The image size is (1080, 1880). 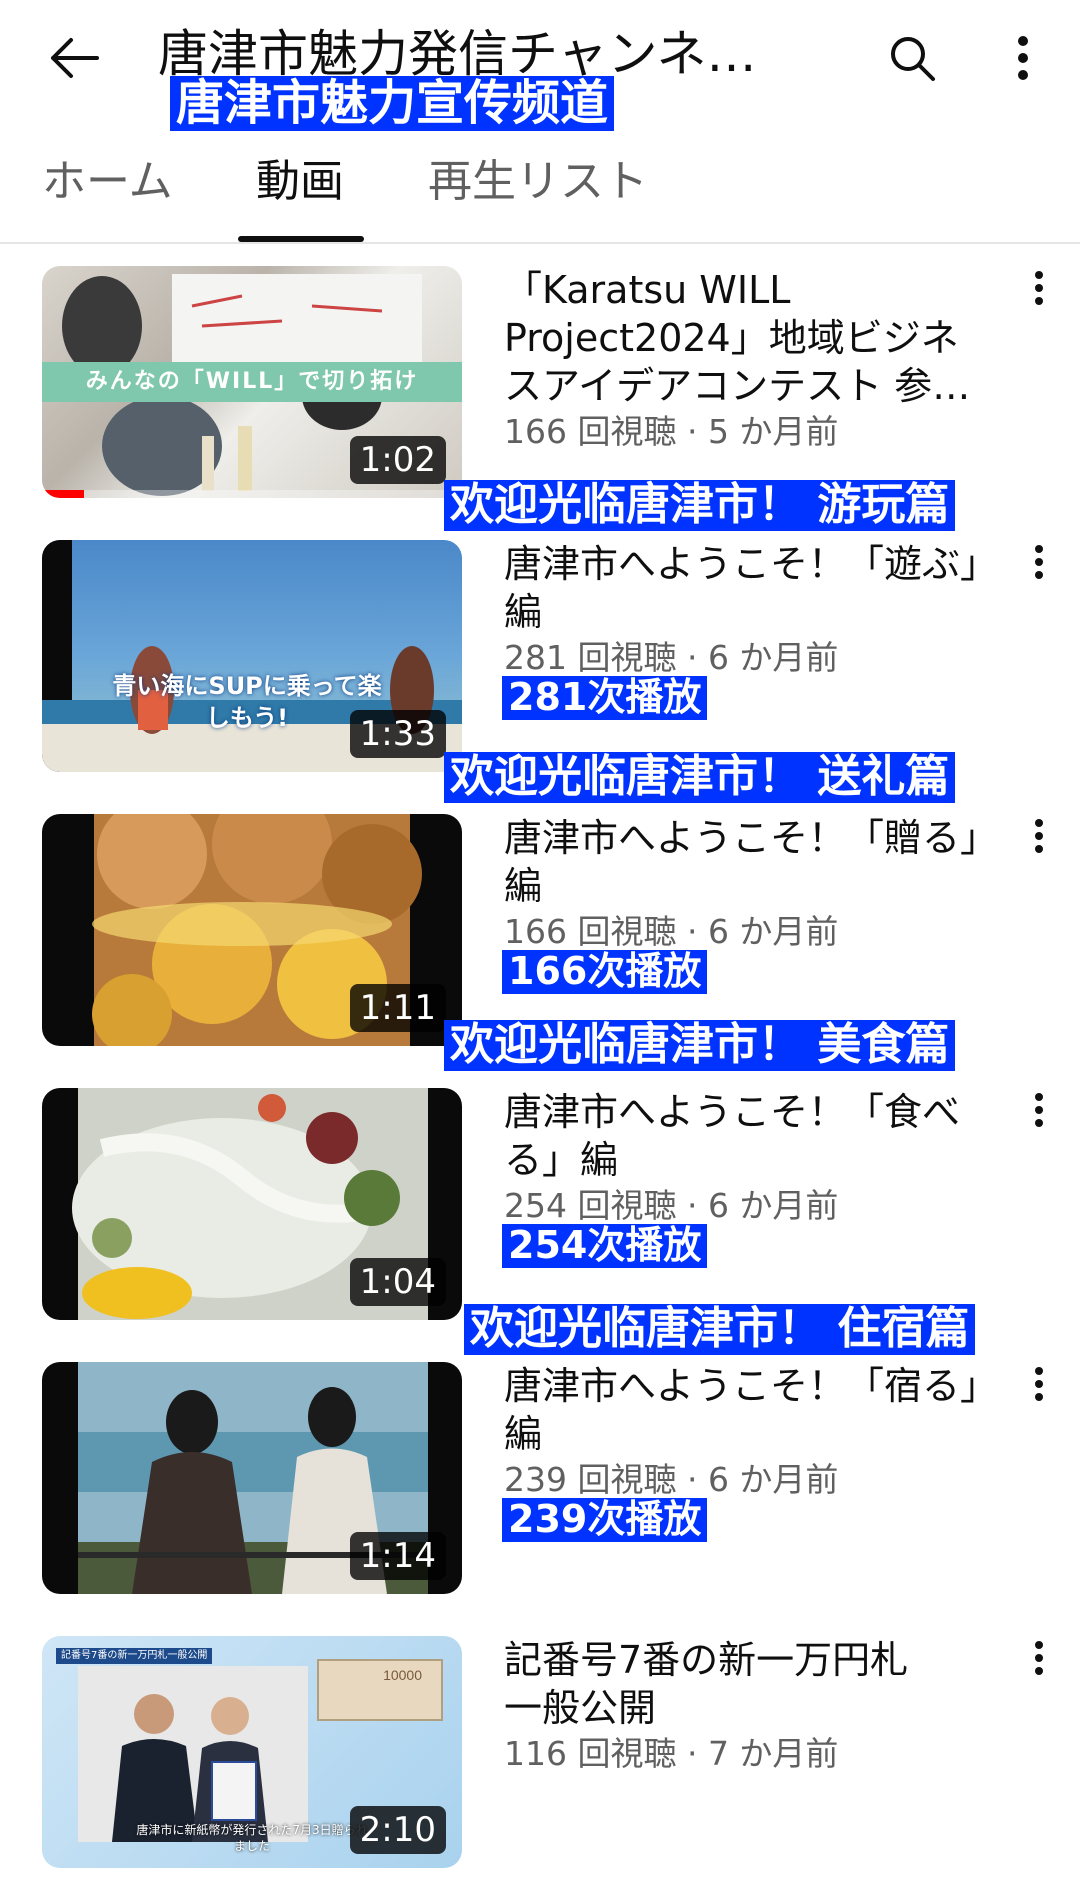 I want to click on watch-progress-bar, so click(x=63, y=494).